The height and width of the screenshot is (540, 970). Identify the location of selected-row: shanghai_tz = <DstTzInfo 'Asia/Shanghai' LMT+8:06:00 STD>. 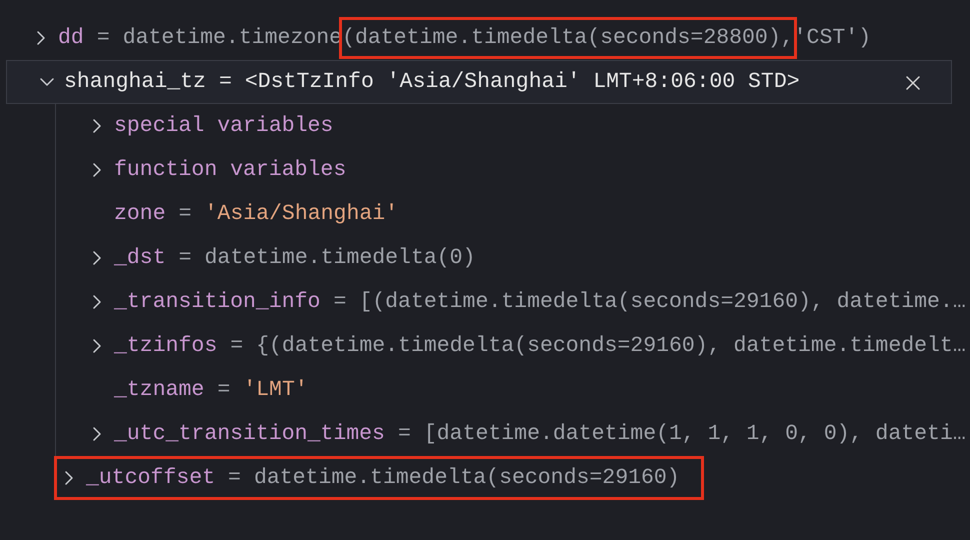
(479, 82).